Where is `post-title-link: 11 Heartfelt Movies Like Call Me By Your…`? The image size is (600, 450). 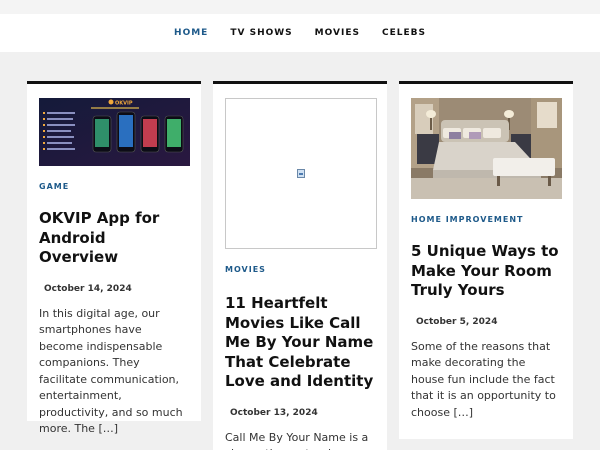
post-title-link: 11 Heartfelt Movies Like Call Me By Your… is located at coordinates (300, 343).